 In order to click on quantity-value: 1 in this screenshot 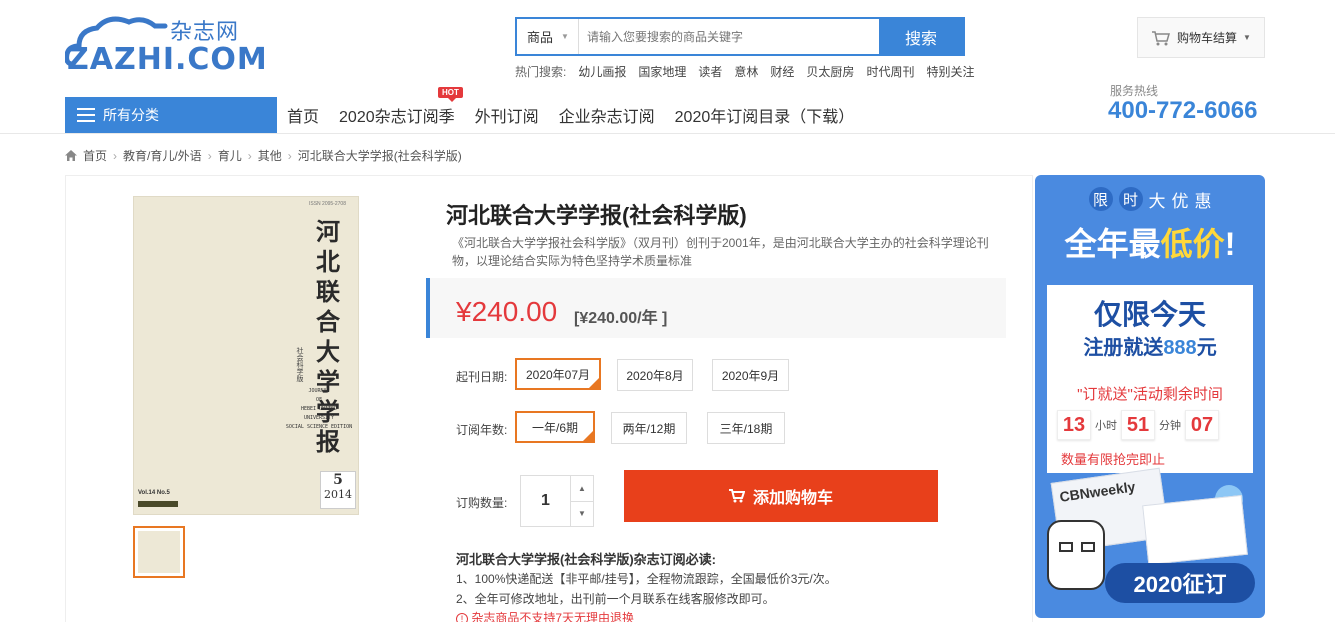, I will do `click(546, 501)`.